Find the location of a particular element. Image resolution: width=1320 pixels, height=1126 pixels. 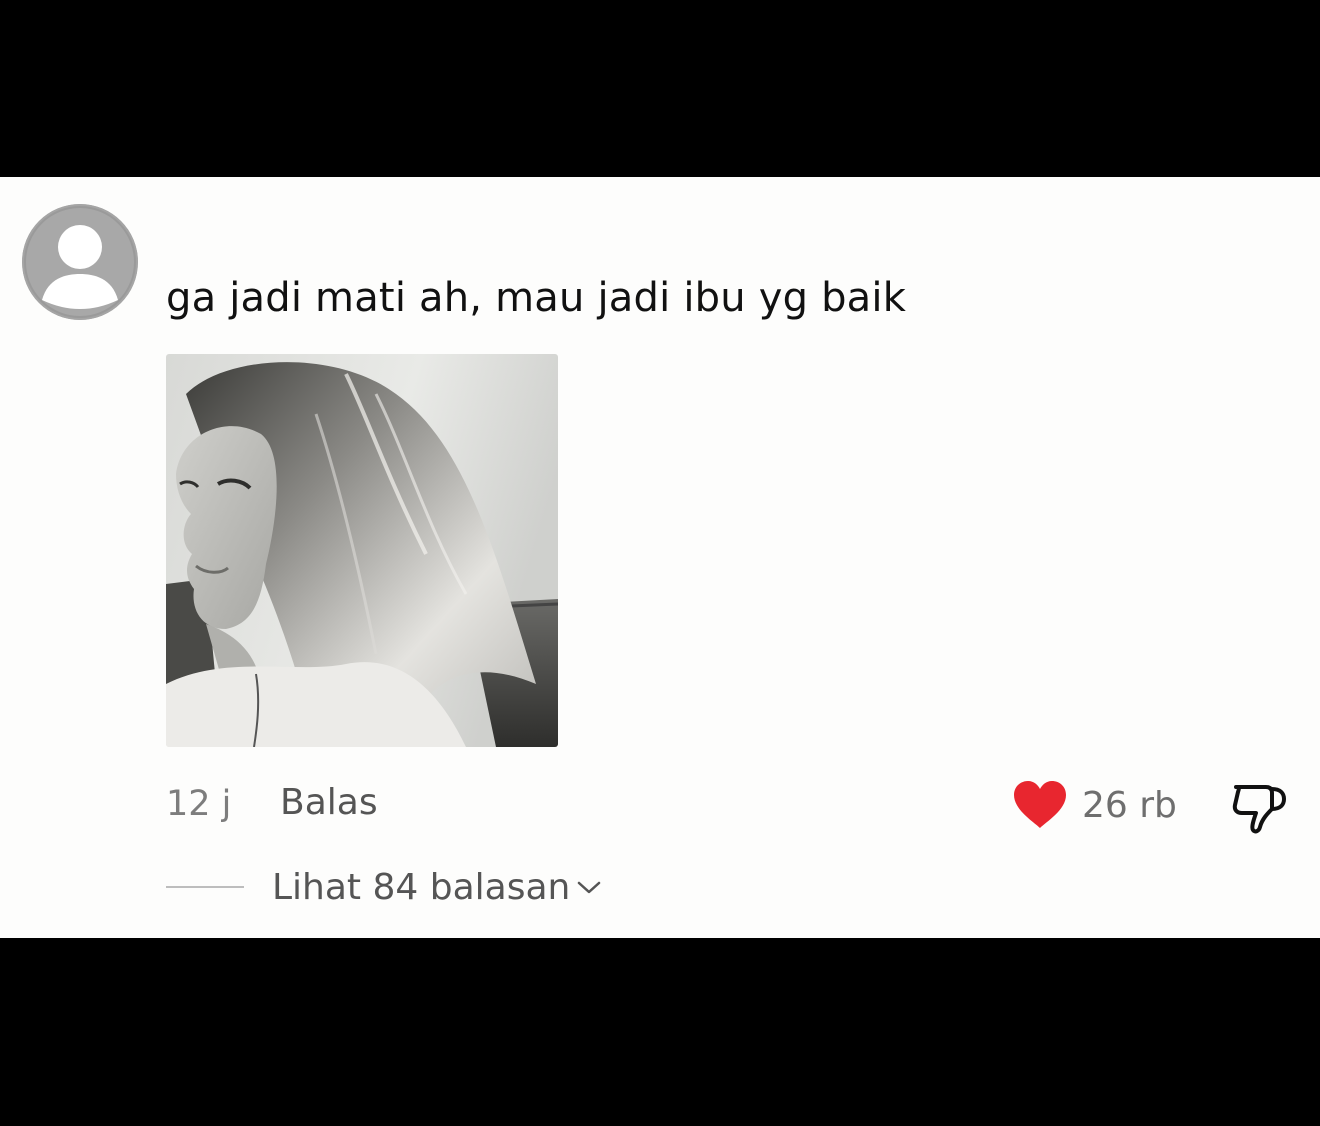

like-button: 26 rb is located at coordinates (1094, 805).